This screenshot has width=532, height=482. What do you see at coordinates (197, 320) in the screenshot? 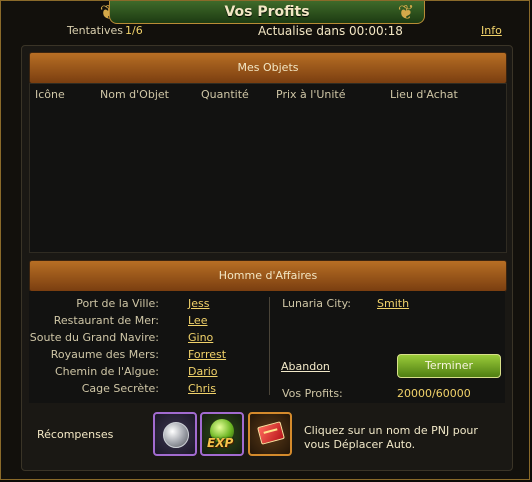
I see `npc-link-lee: Lee` at bounding box center [197, 320].